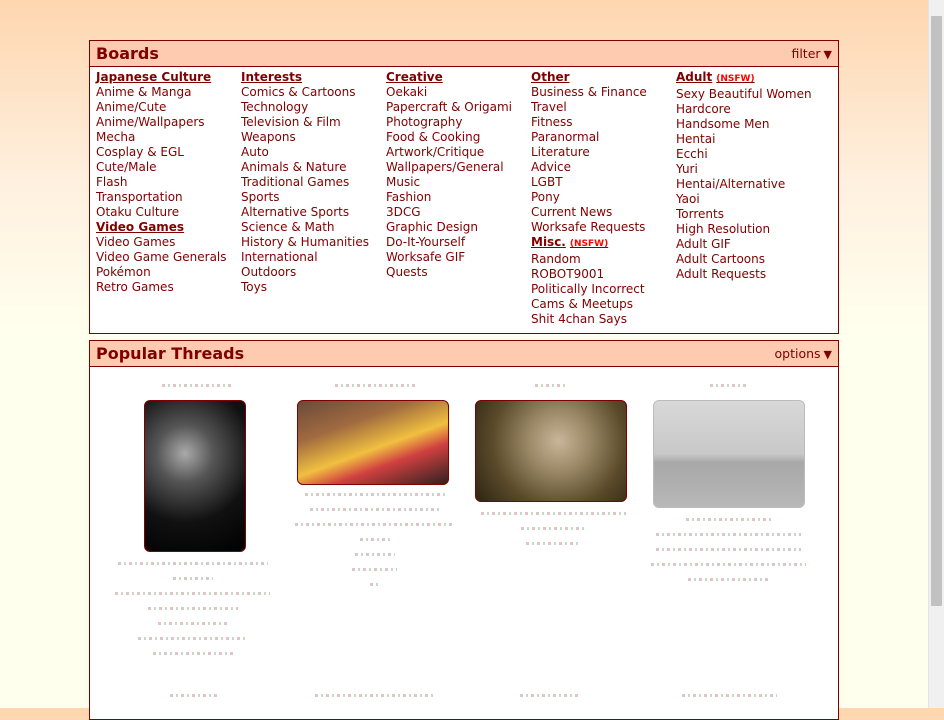  What do you see at coordinates (161, 122) in the screenshot?
I see `board-link: Anime/Wallpapers` at bounding box center [161, 122].